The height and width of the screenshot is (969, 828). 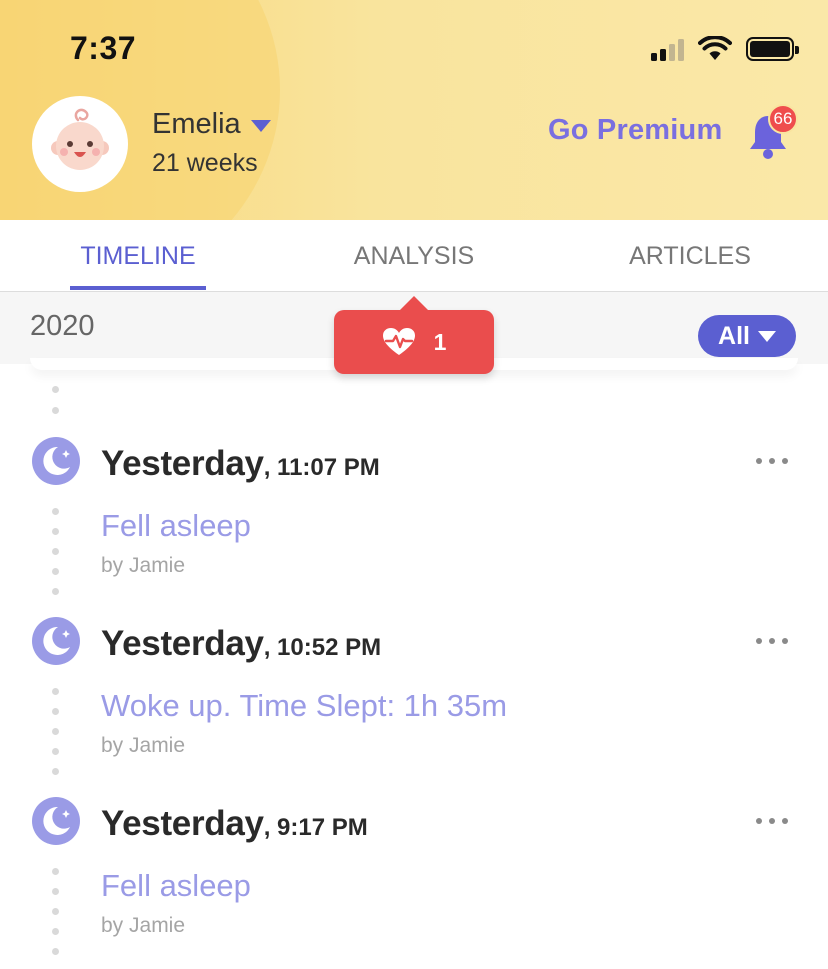 I want to click on entry-title: Woke up. Time Slept: 1h 35m, so click(x=304, y=706).